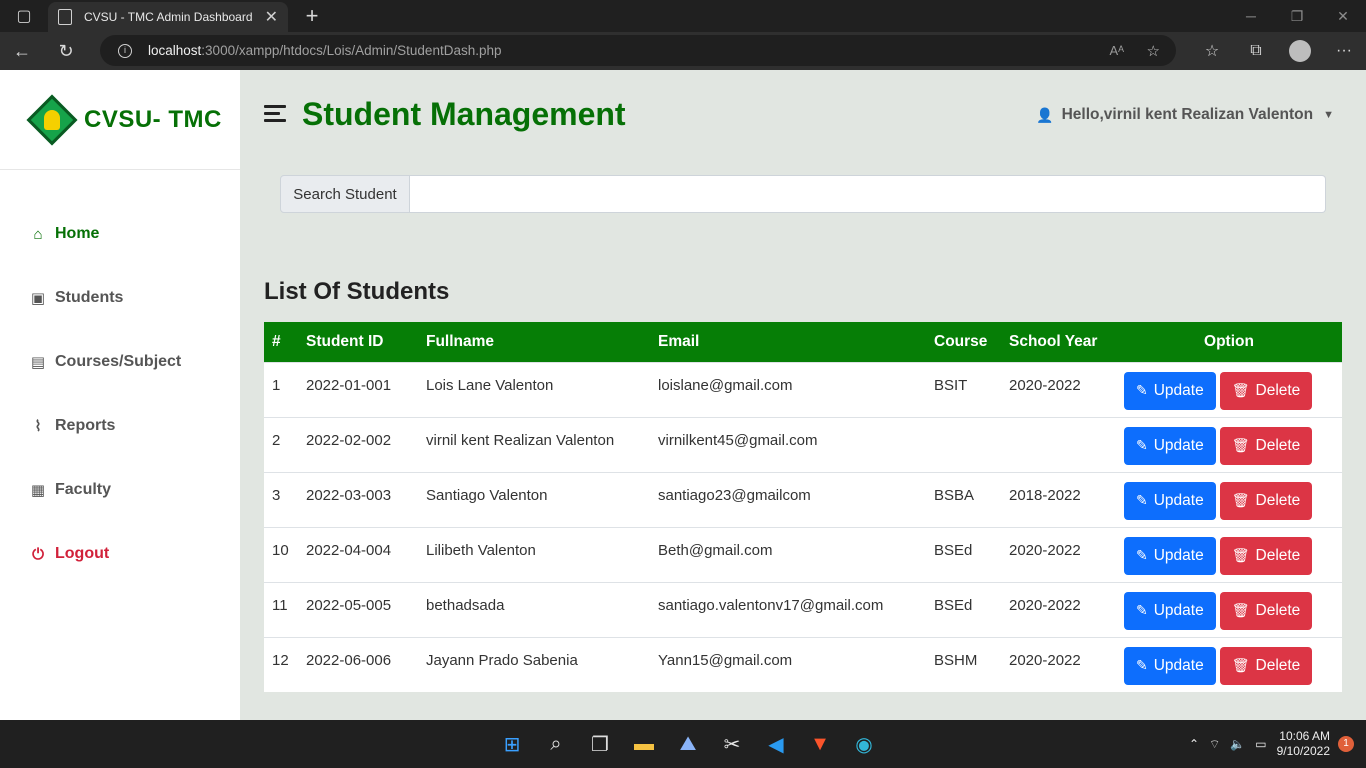 The width and height of the screenshot is (1366, 768). What do you see at coordinates (276, 495) in the screenshot?
I see `cell-number: 3` at bounding box center [276, 495].